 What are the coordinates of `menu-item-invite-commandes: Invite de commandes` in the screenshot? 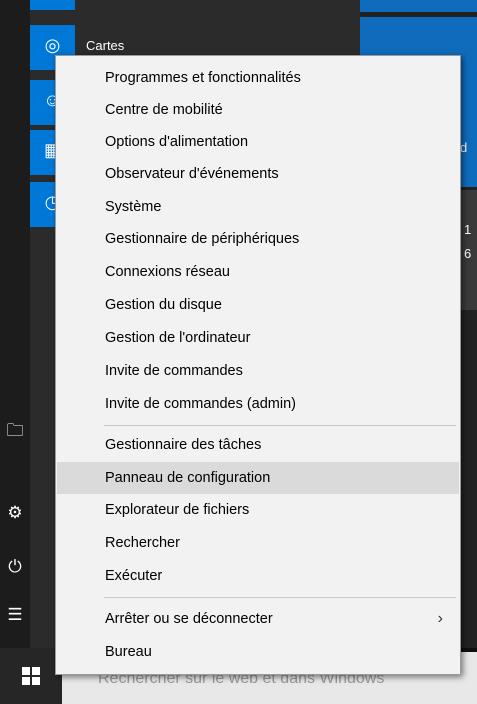 It's located at (258, 371).